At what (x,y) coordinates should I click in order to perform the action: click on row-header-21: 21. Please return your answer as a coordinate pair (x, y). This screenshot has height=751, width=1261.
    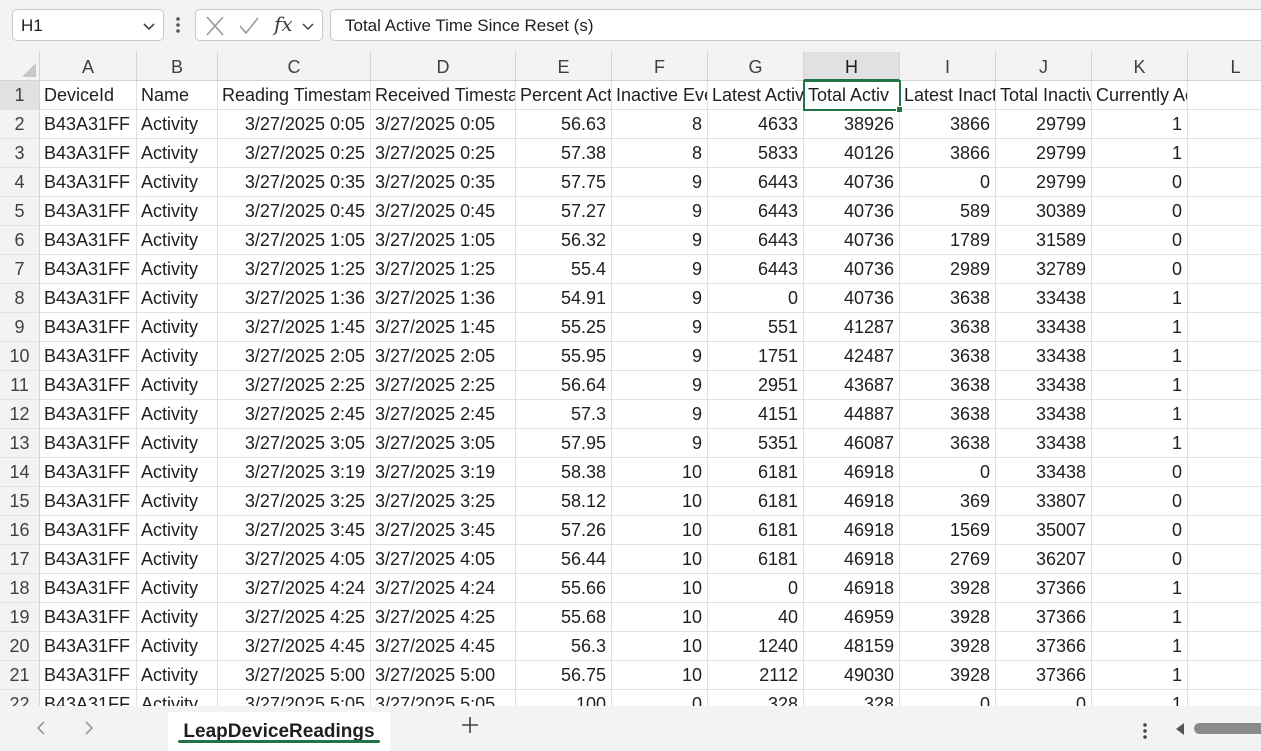
    Looking at the image, I should click on (20, 675).